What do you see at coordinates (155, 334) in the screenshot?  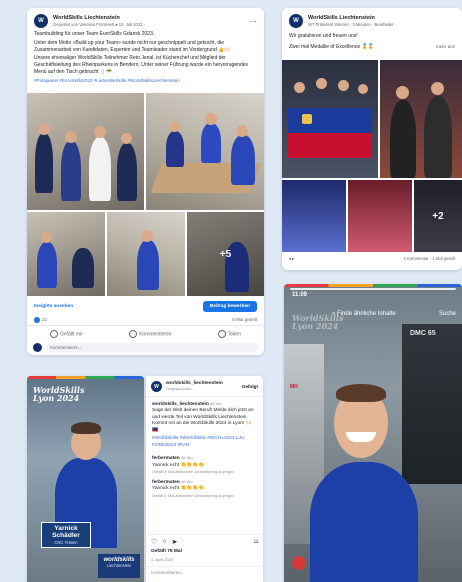 I see `comment-label: Kommentieren` at bounding box center [155, 334].